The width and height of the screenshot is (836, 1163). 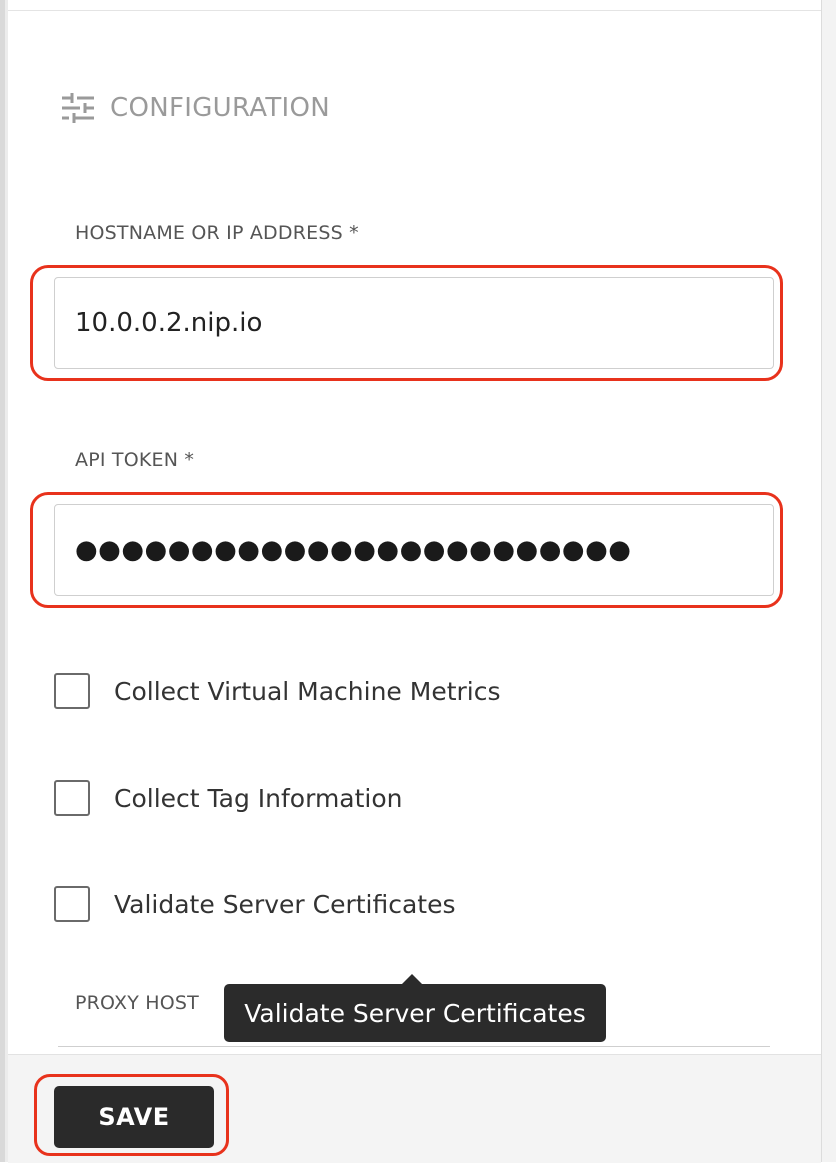 What do you see at coordinates (134, 1117) in the screenshot?
I see `save-button: SAVE` at bounding box center [134, 1117].